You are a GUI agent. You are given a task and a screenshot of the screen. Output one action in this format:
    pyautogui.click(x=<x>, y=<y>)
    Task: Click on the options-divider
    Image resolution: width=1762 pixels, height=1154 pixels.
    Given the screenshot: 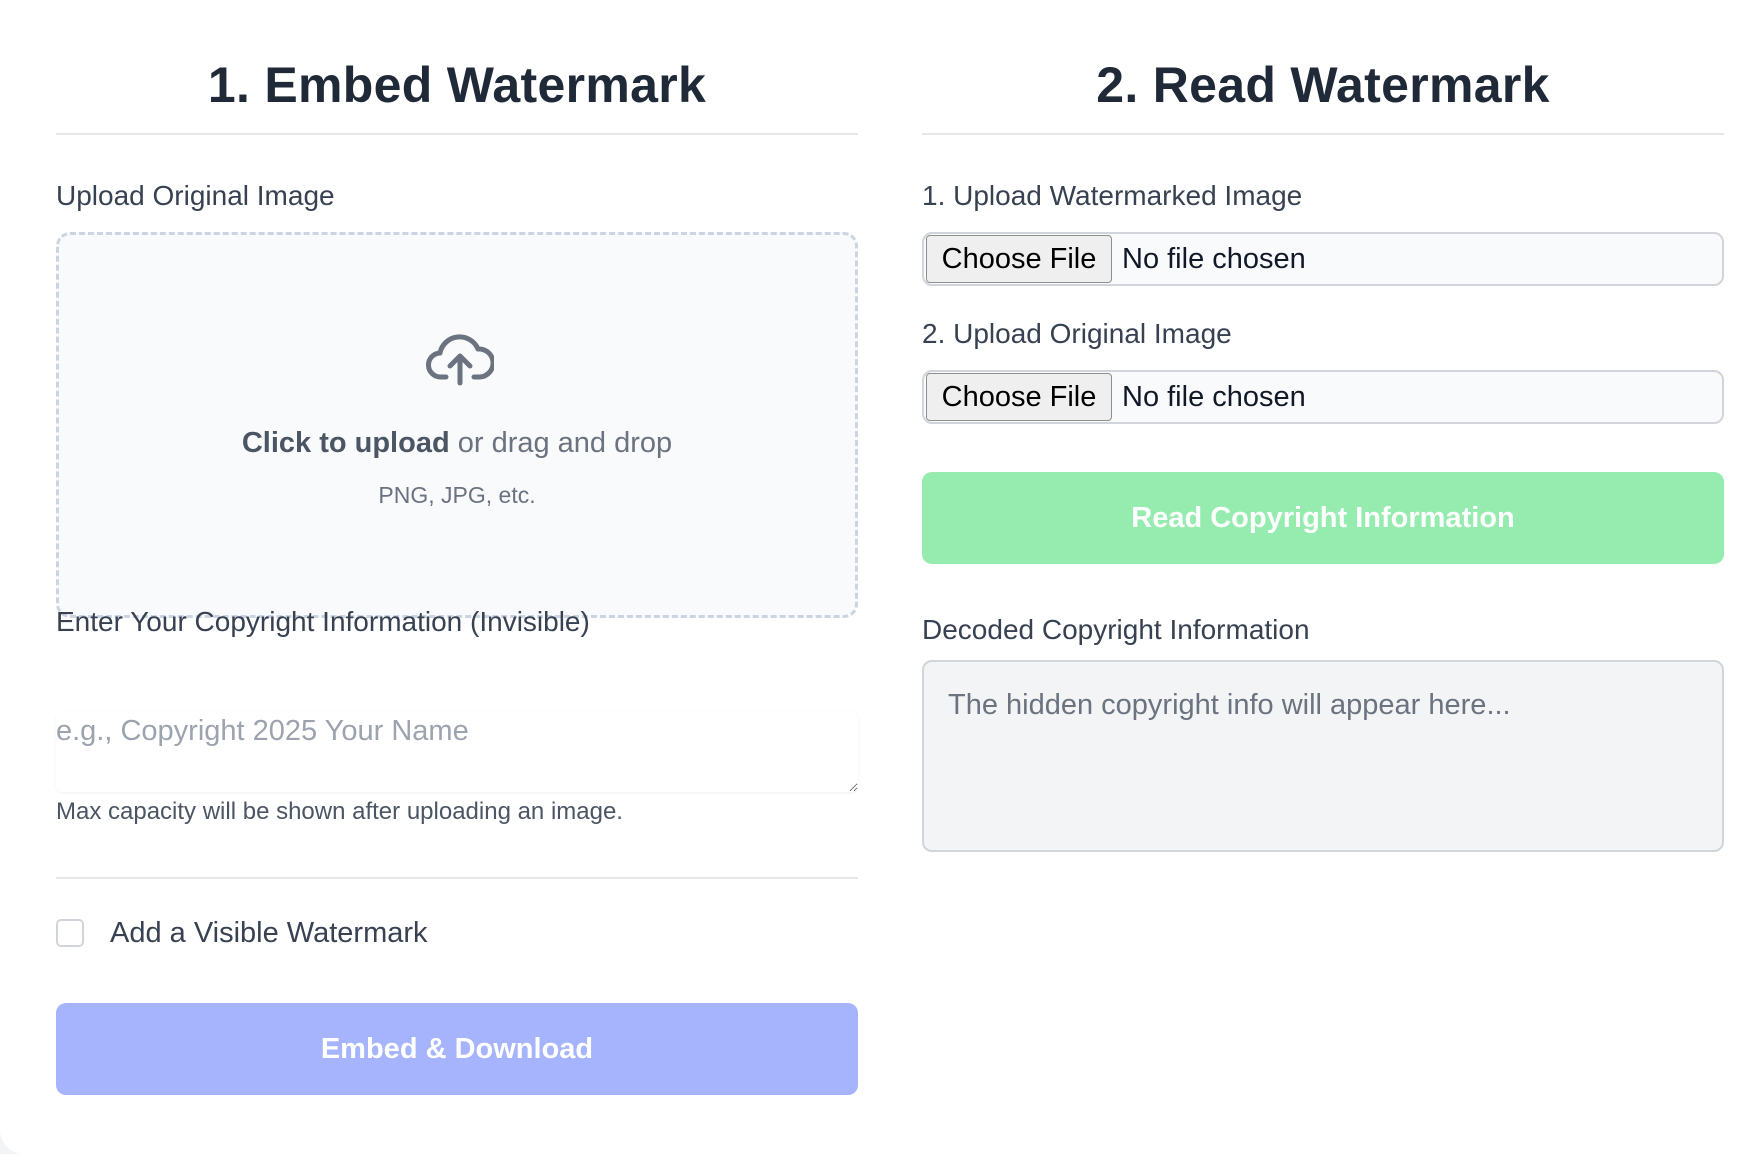 What is the action you would take?
    pyautogui.click(x=457, y=878)
    